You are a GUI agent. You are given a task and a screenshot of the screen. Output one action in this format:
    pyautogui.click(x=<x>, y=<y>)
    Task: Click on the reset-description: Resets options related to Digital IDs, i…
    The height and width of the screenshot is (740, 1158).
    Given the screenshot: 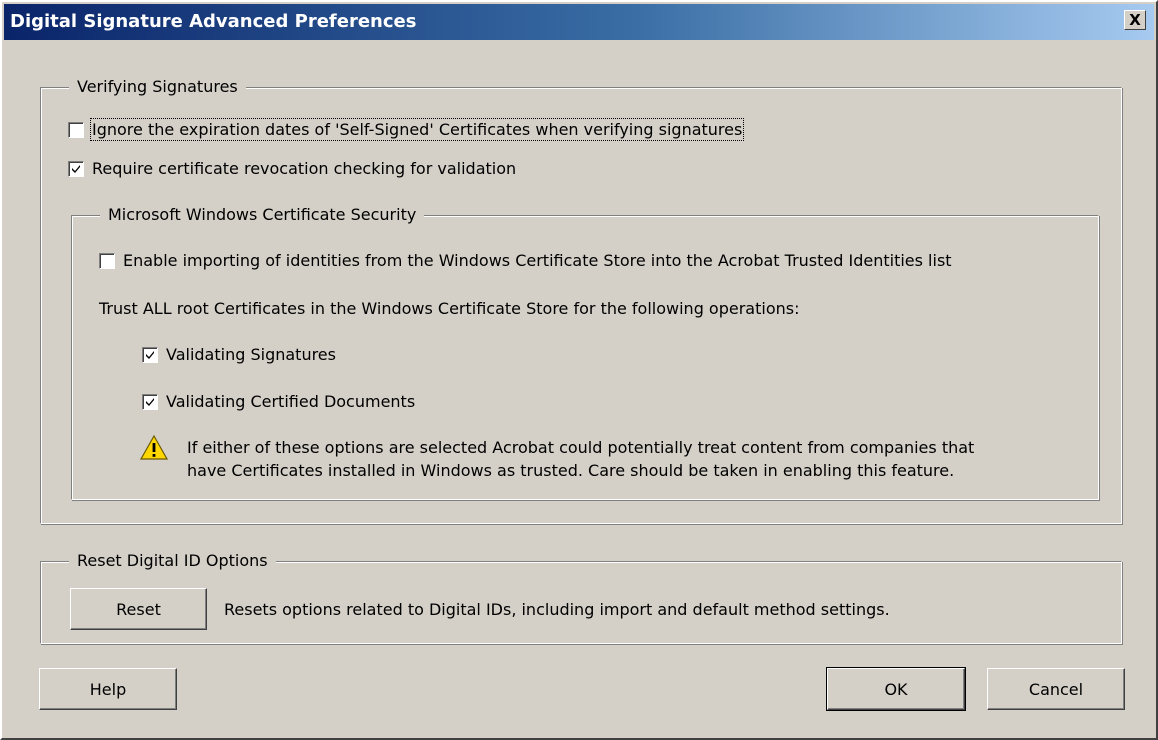 What is the action you would take?
    pyautogui.click(x=557, y=609)
    